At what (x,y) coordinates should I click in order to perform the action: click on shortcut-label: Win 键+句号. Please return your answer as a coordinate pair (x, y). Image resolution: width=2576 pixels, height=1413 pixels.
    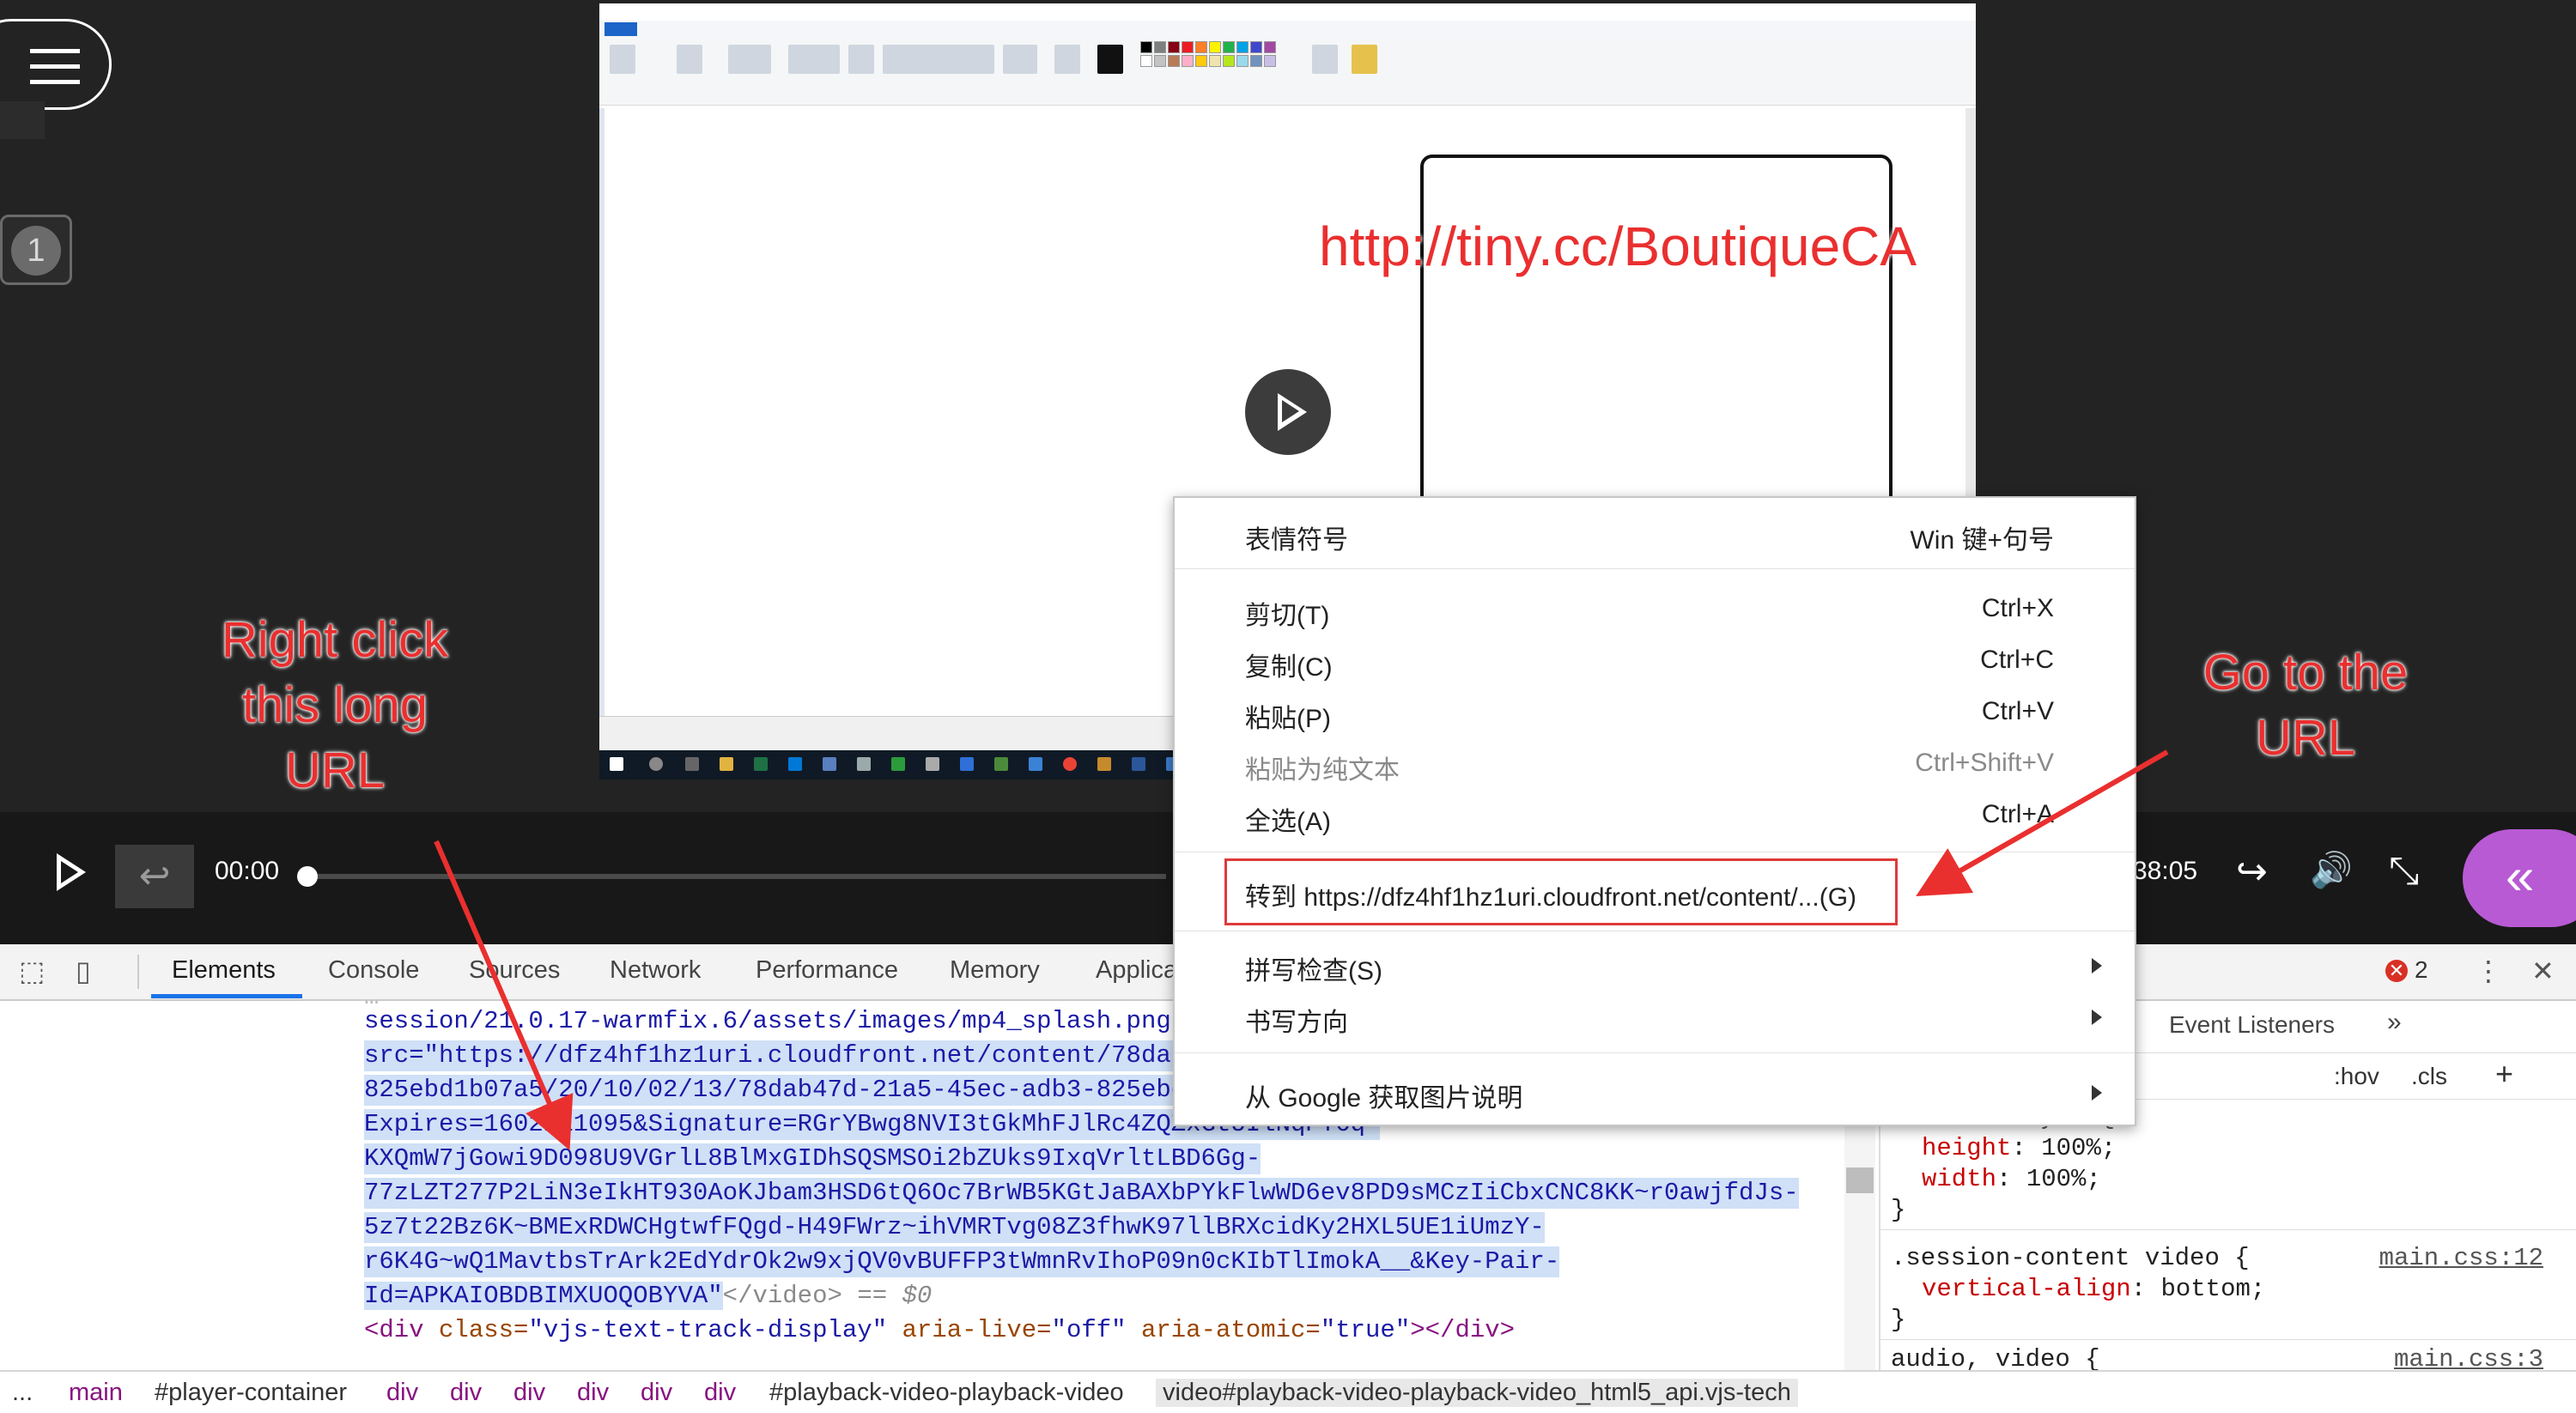
    Looking at the image, I should click on (1982, 540).